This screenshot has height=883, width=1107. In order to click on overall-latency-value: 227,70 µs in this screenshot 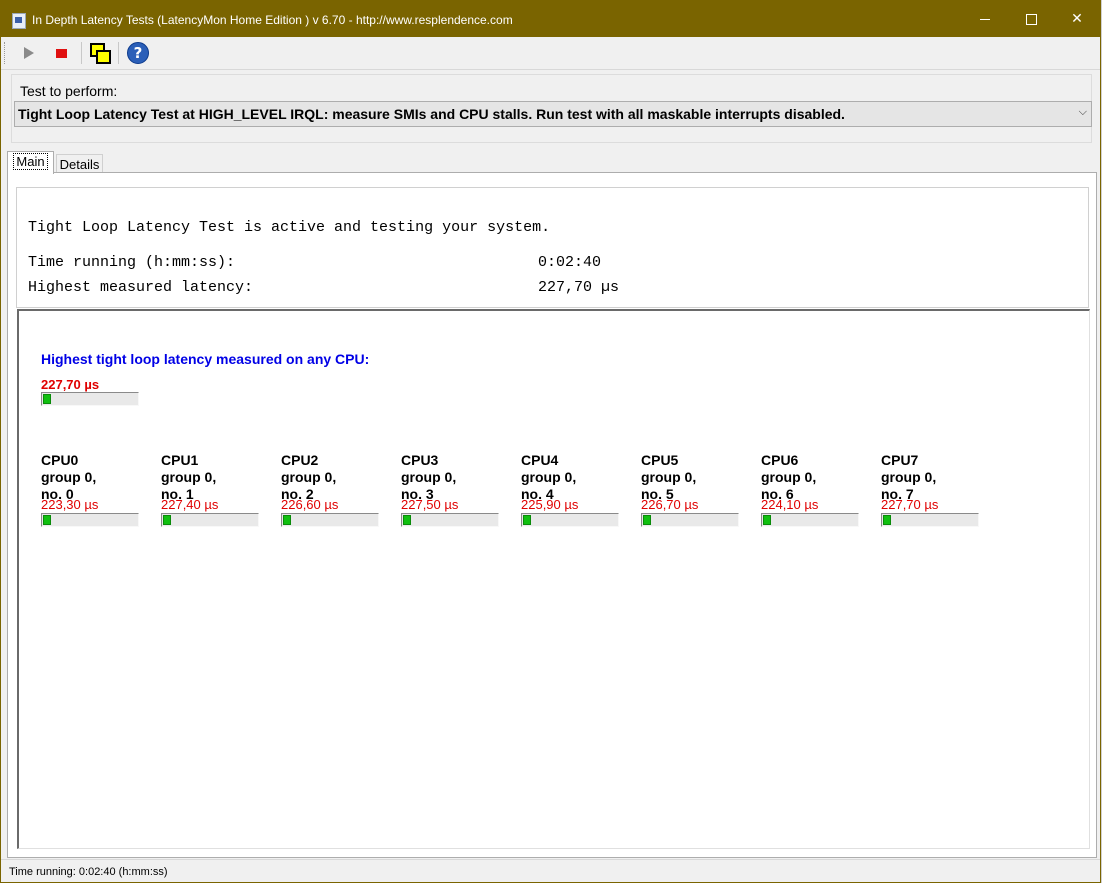, I will do `click(70, 384)`.